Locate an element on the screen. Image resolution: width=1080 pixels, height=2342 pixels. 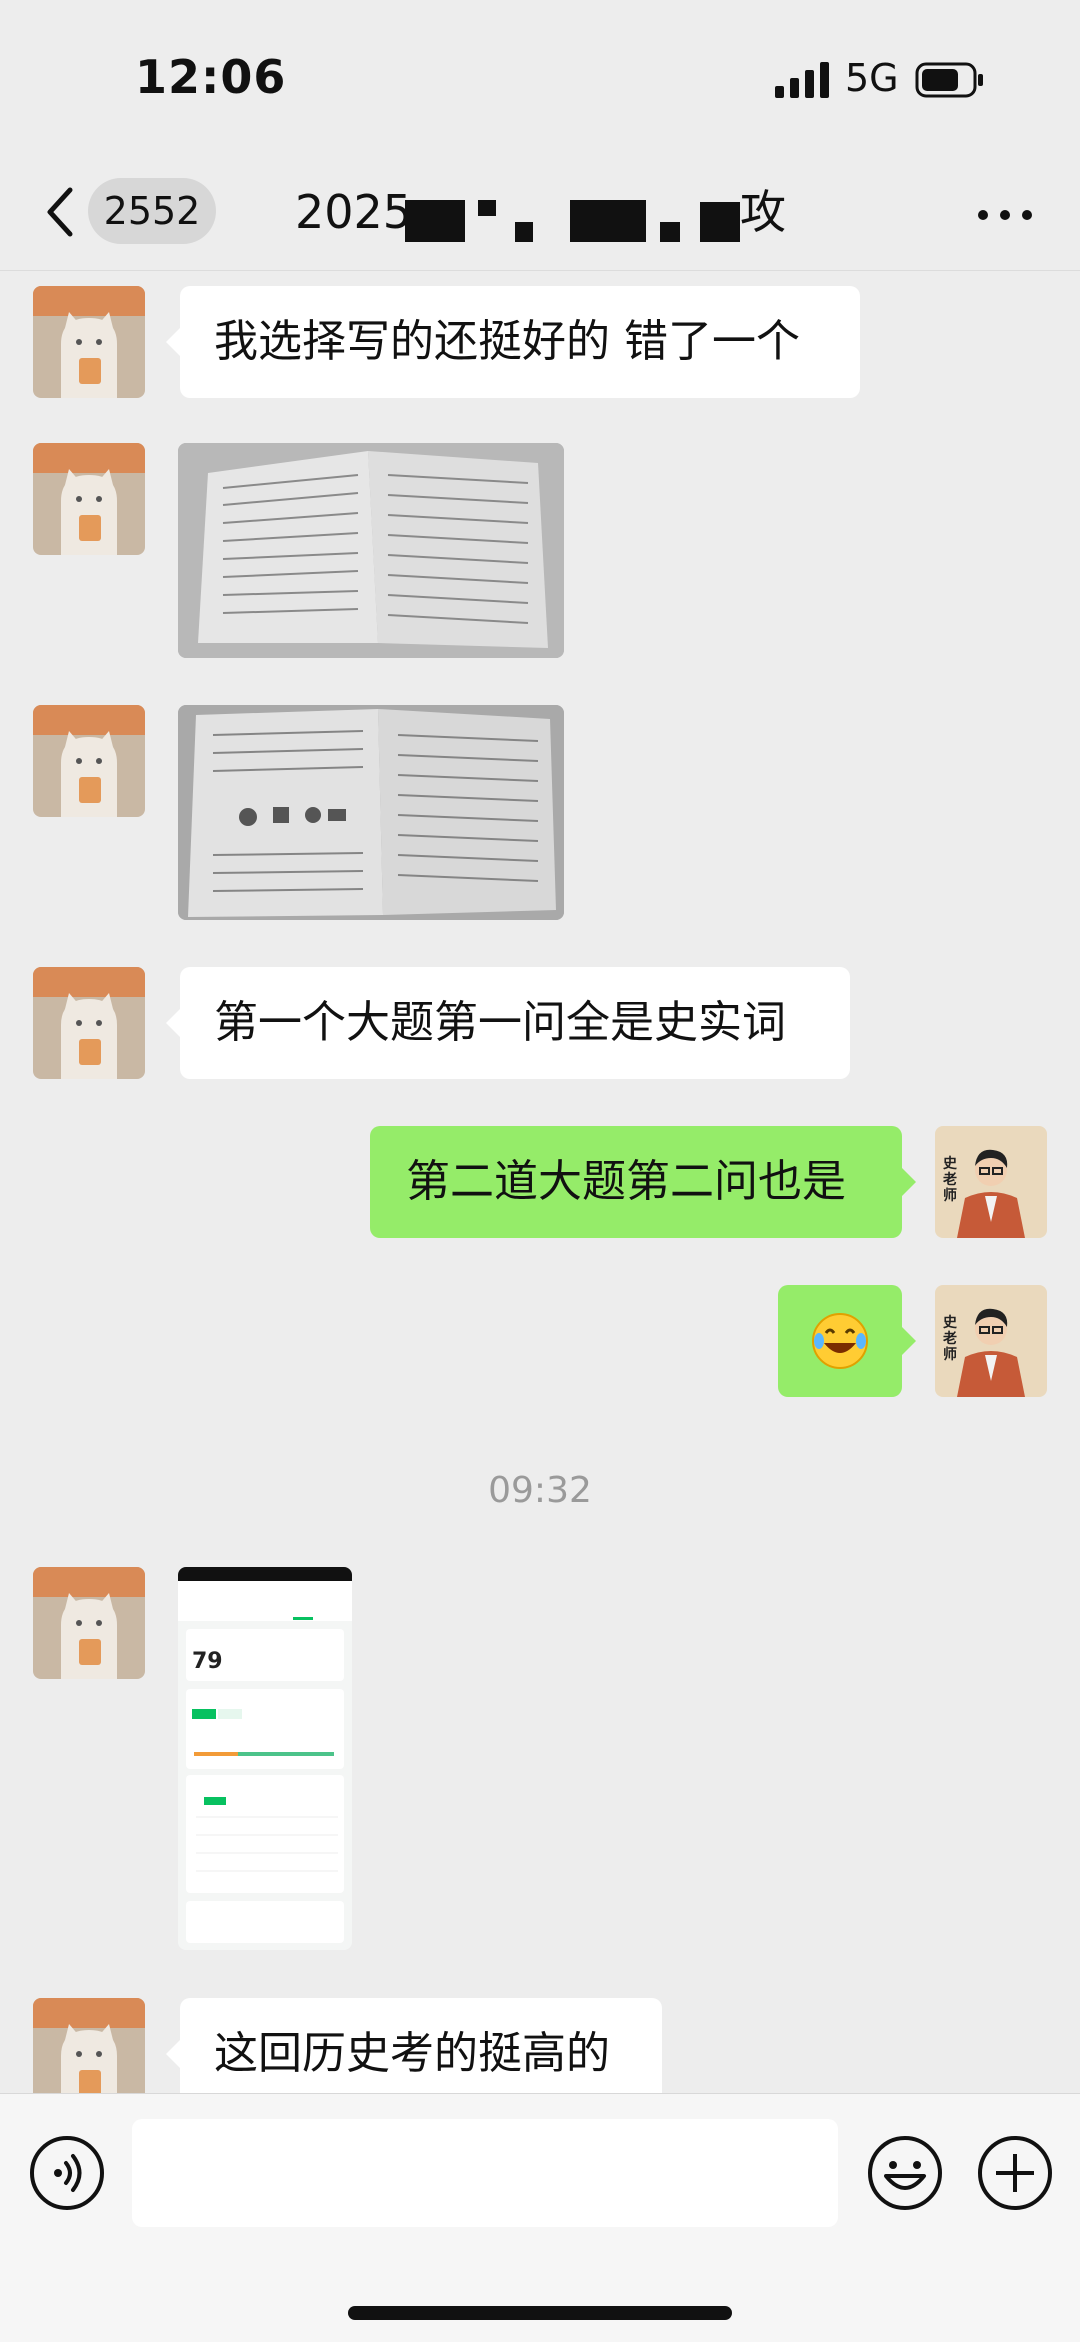
battery-icon is located at coordinates (949, 80).